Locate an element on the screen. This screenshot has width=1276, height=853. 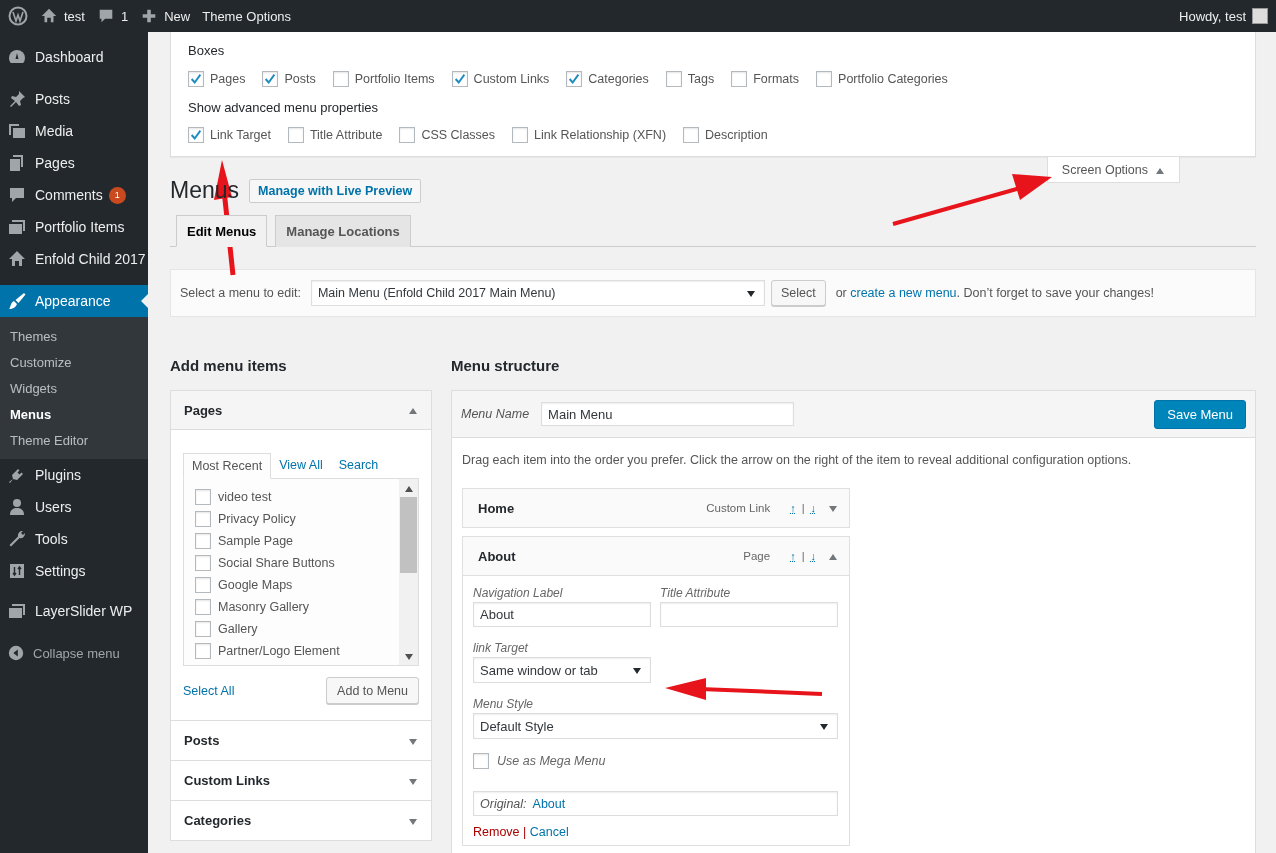
sidebar-item: Plugins is located at coordinates (74, 475).